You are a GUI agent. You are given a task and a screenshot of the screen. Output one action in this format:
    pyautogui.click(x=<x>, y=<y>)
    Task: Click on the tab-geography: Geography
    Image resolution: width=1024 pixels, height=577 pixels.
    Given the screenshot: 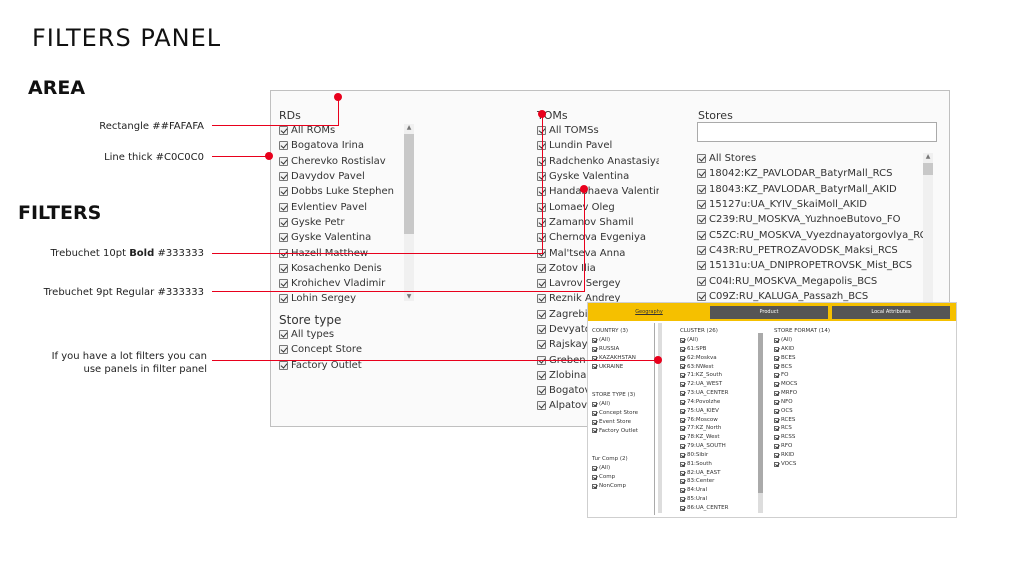 What is the action you would take?
    pyautogui.click(x=649, y=312)
    